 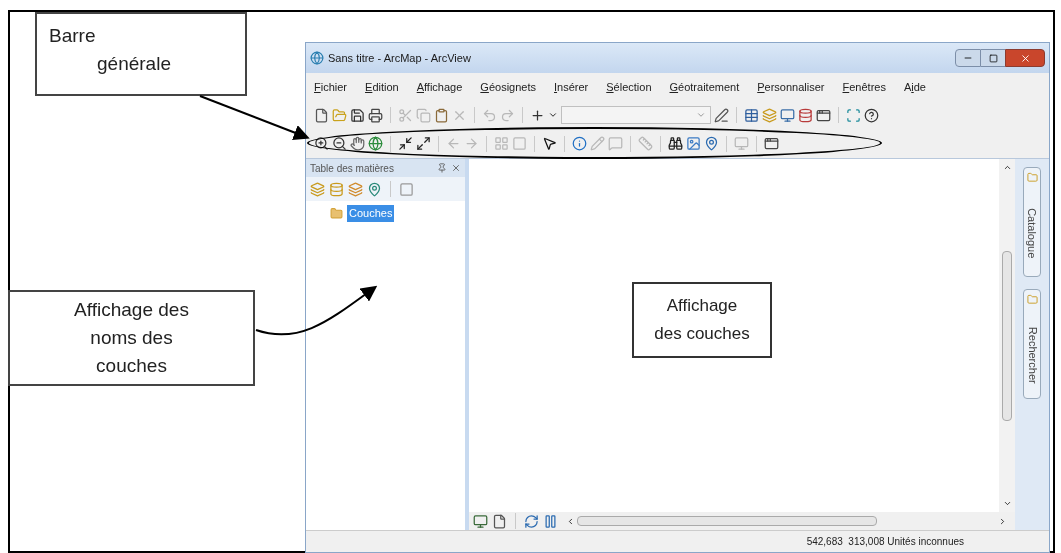 I want to click on menu-item: Fenêtres, so click(x=864, y=87).